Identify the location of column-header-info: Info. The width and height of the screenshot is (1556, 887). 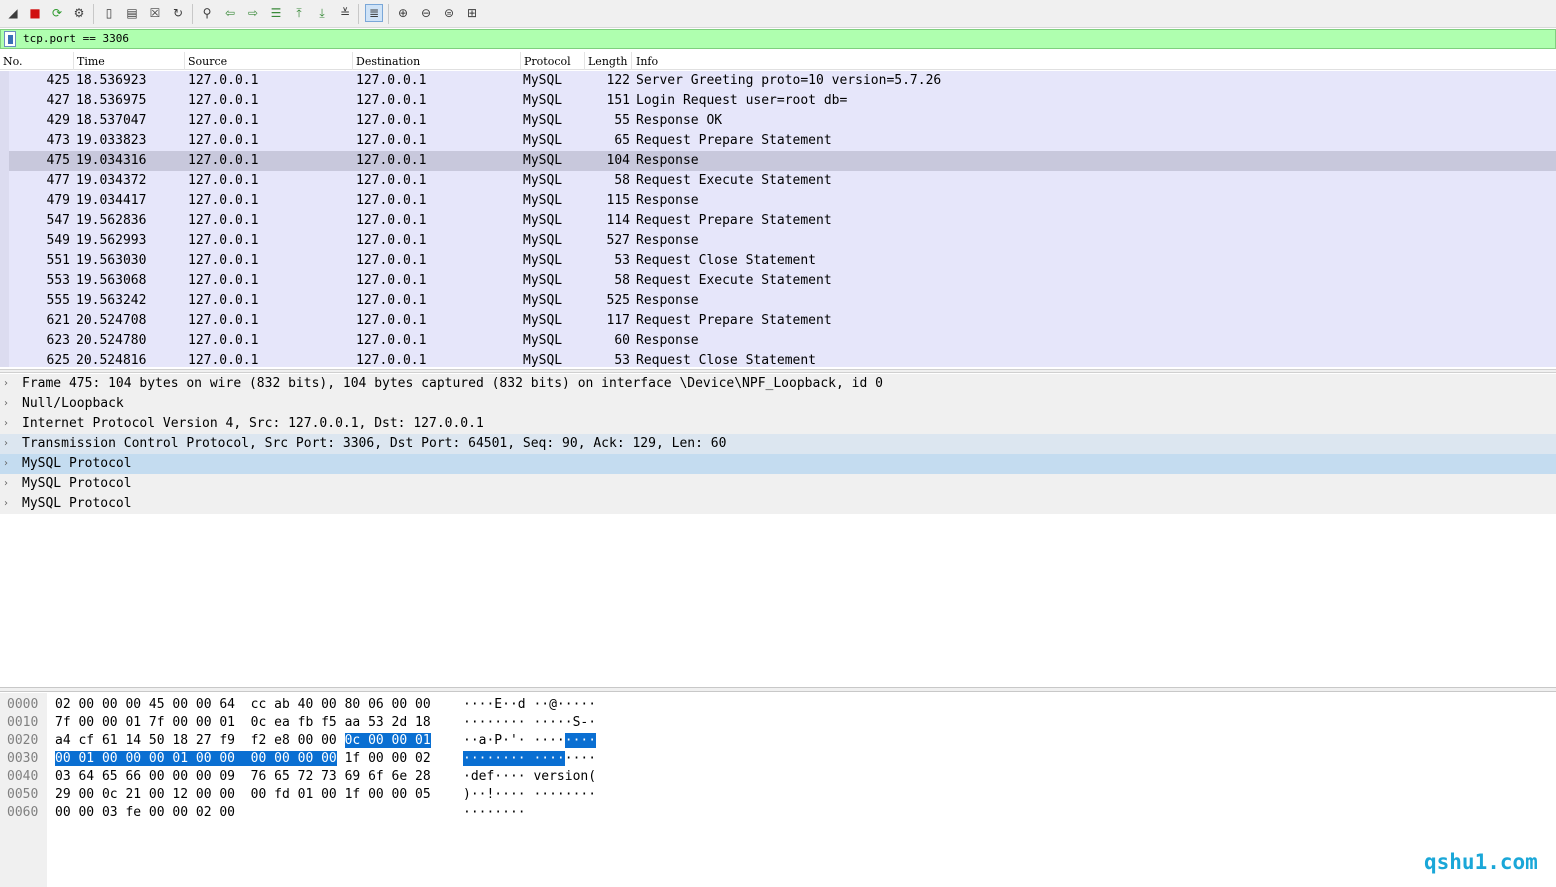
(647, 62).